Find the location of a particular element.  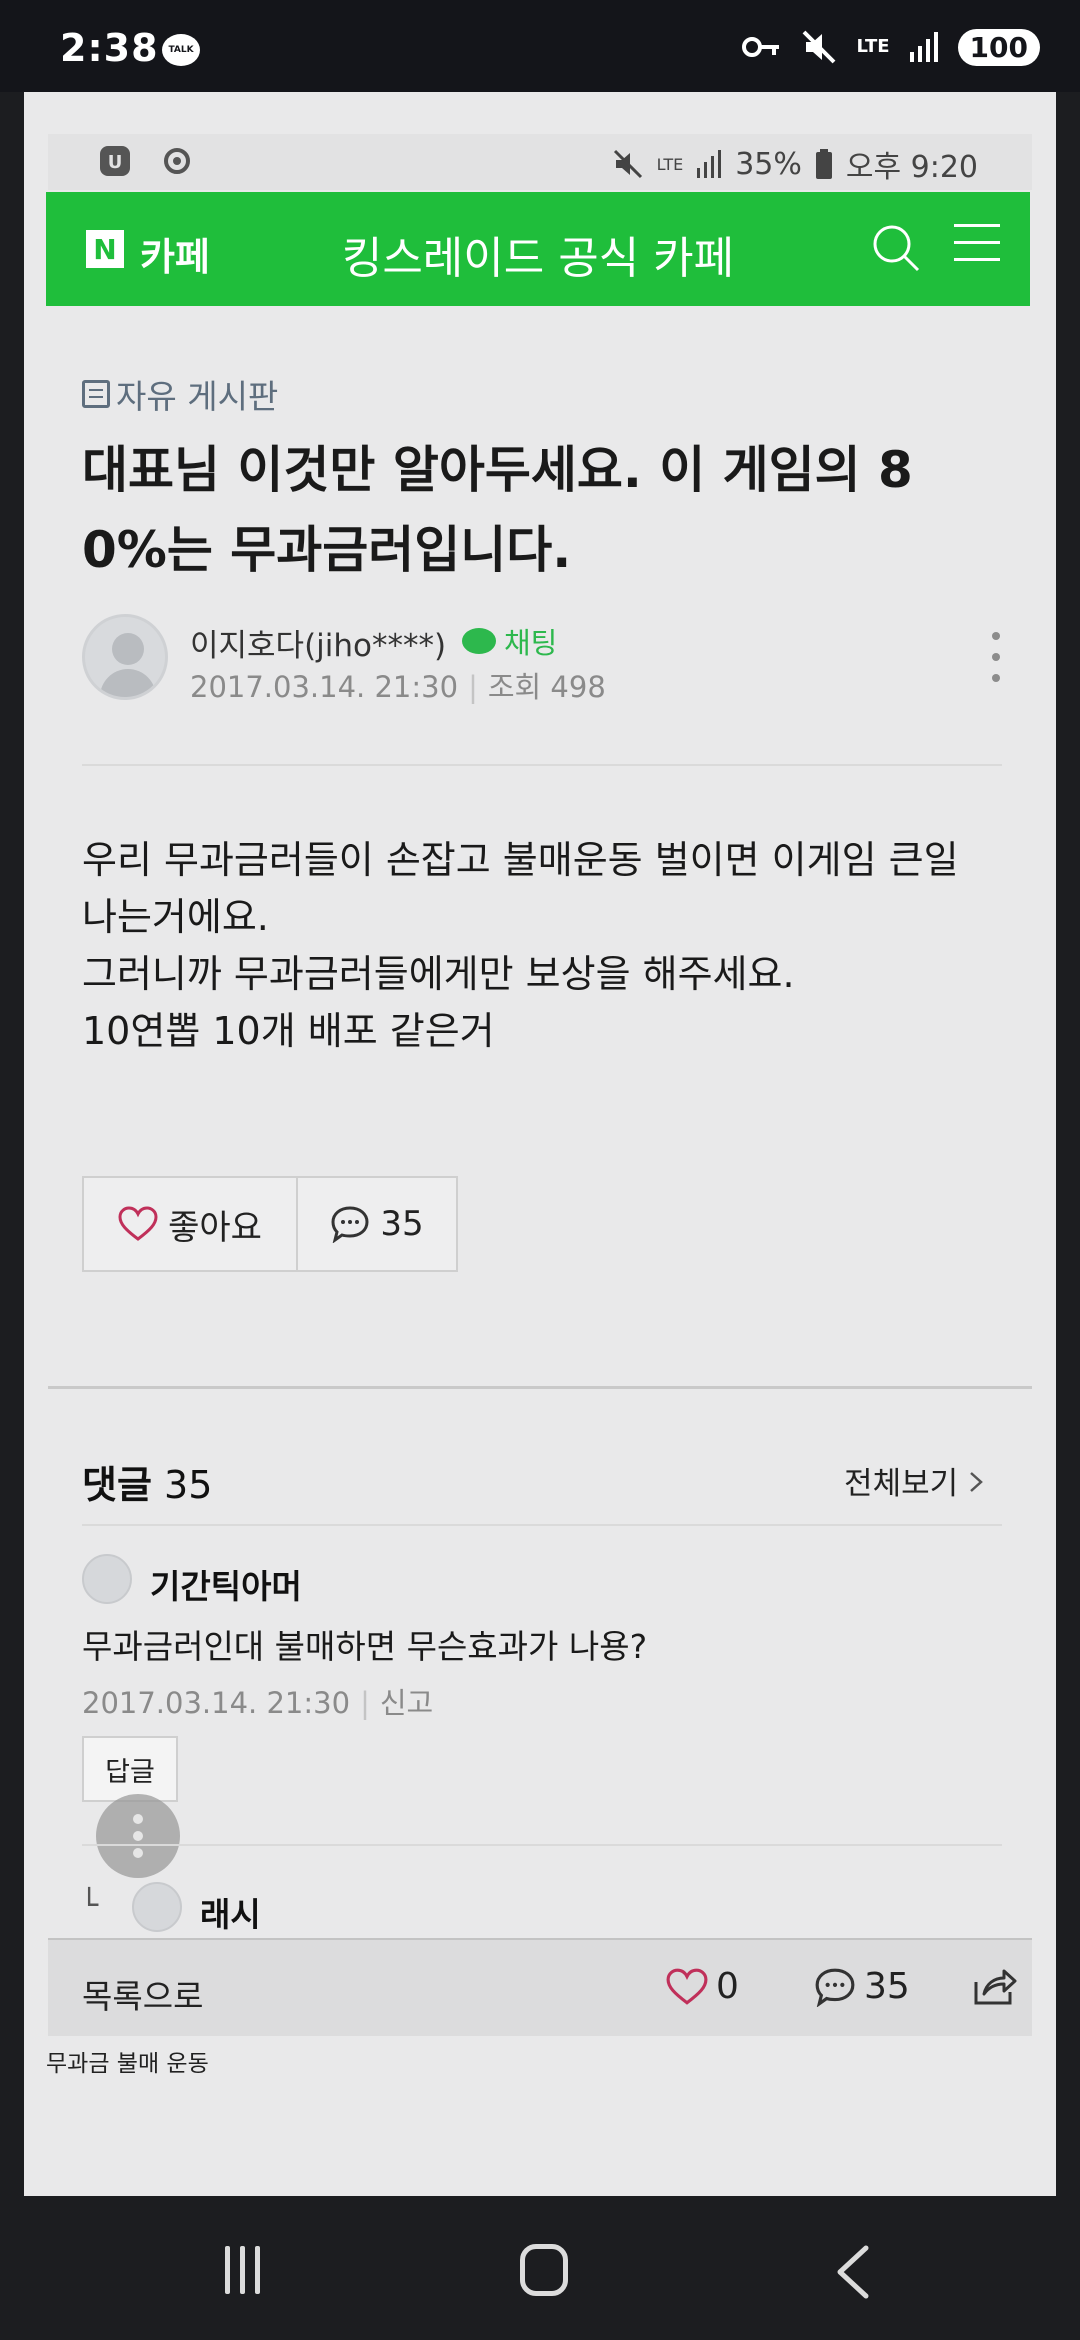

svg-text: U is located at coordinates (115, 162).